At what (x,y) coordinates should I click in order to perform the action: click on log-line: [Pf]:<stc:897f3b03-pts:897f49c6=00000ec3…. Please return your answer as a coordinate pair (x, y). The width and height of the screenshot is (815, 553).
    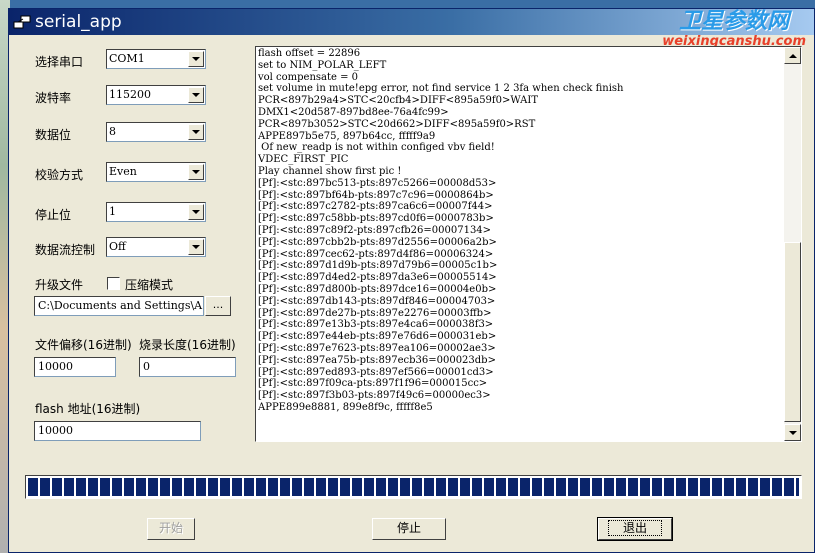
    Looking at the image, I should click on (374, 396).